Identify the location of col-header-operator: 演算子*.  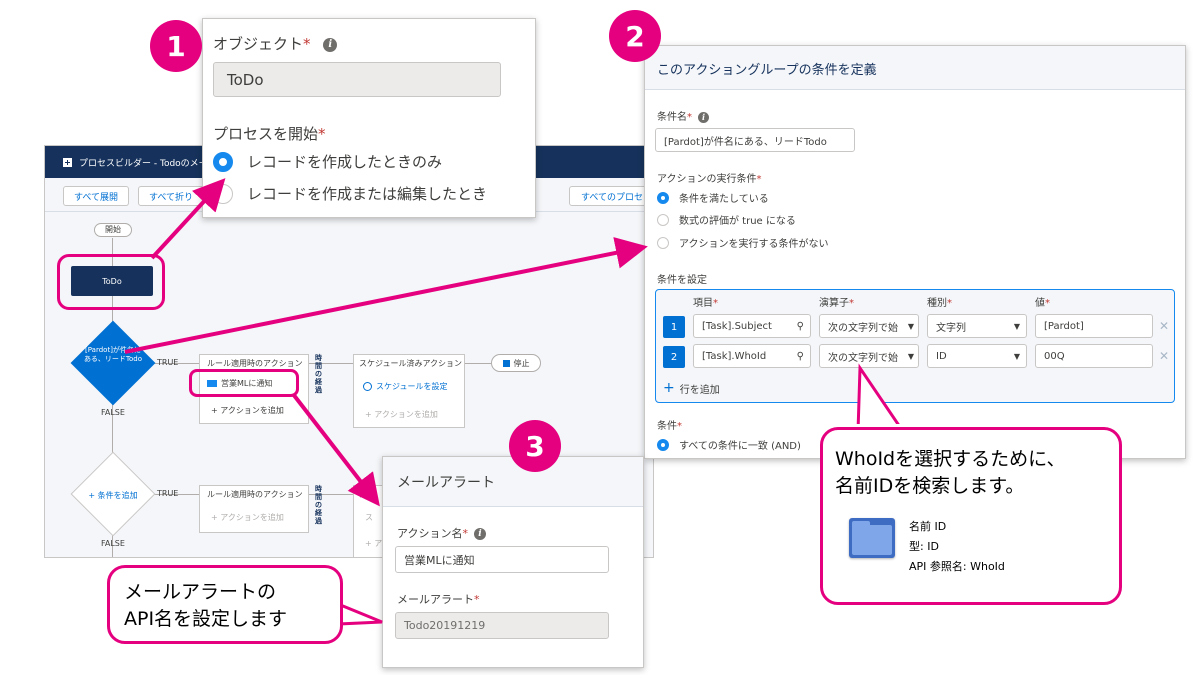
(836, 303).